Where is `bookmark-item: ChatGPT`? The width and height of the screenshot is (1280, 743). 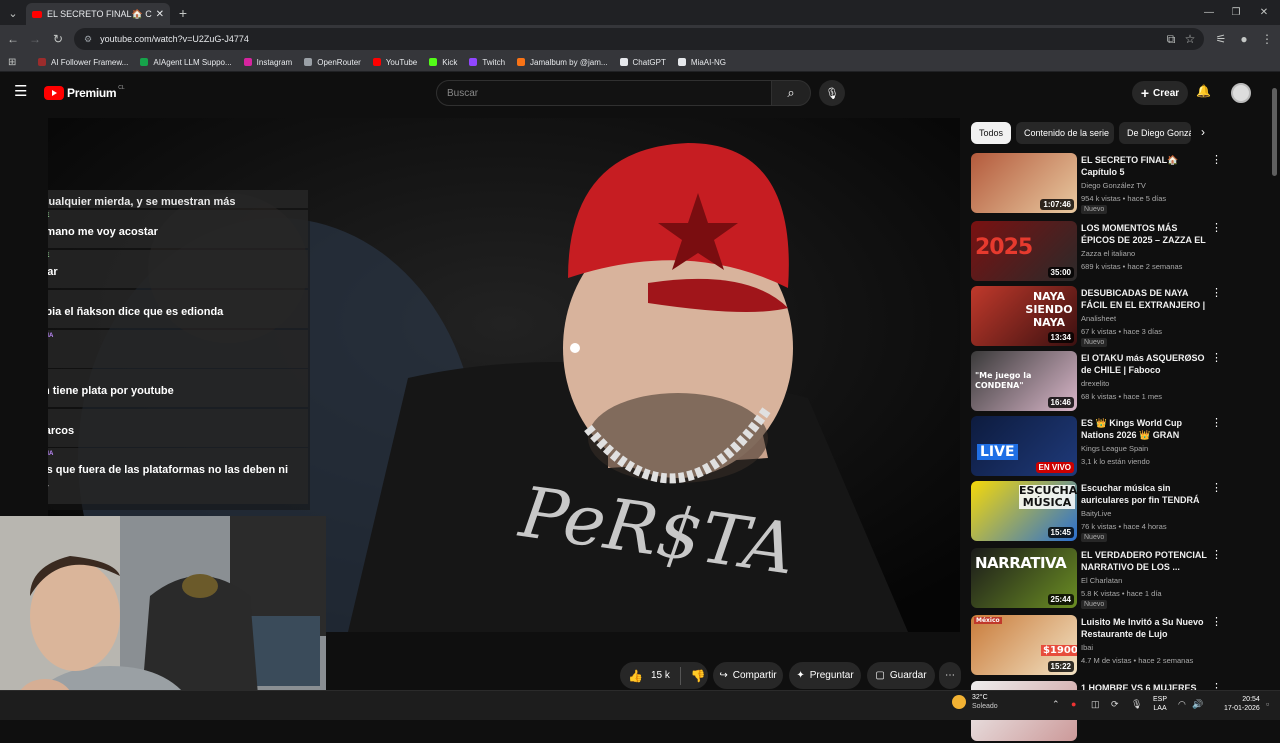 bookmark-item: ChatGPT is located at coordinates (642, 62).